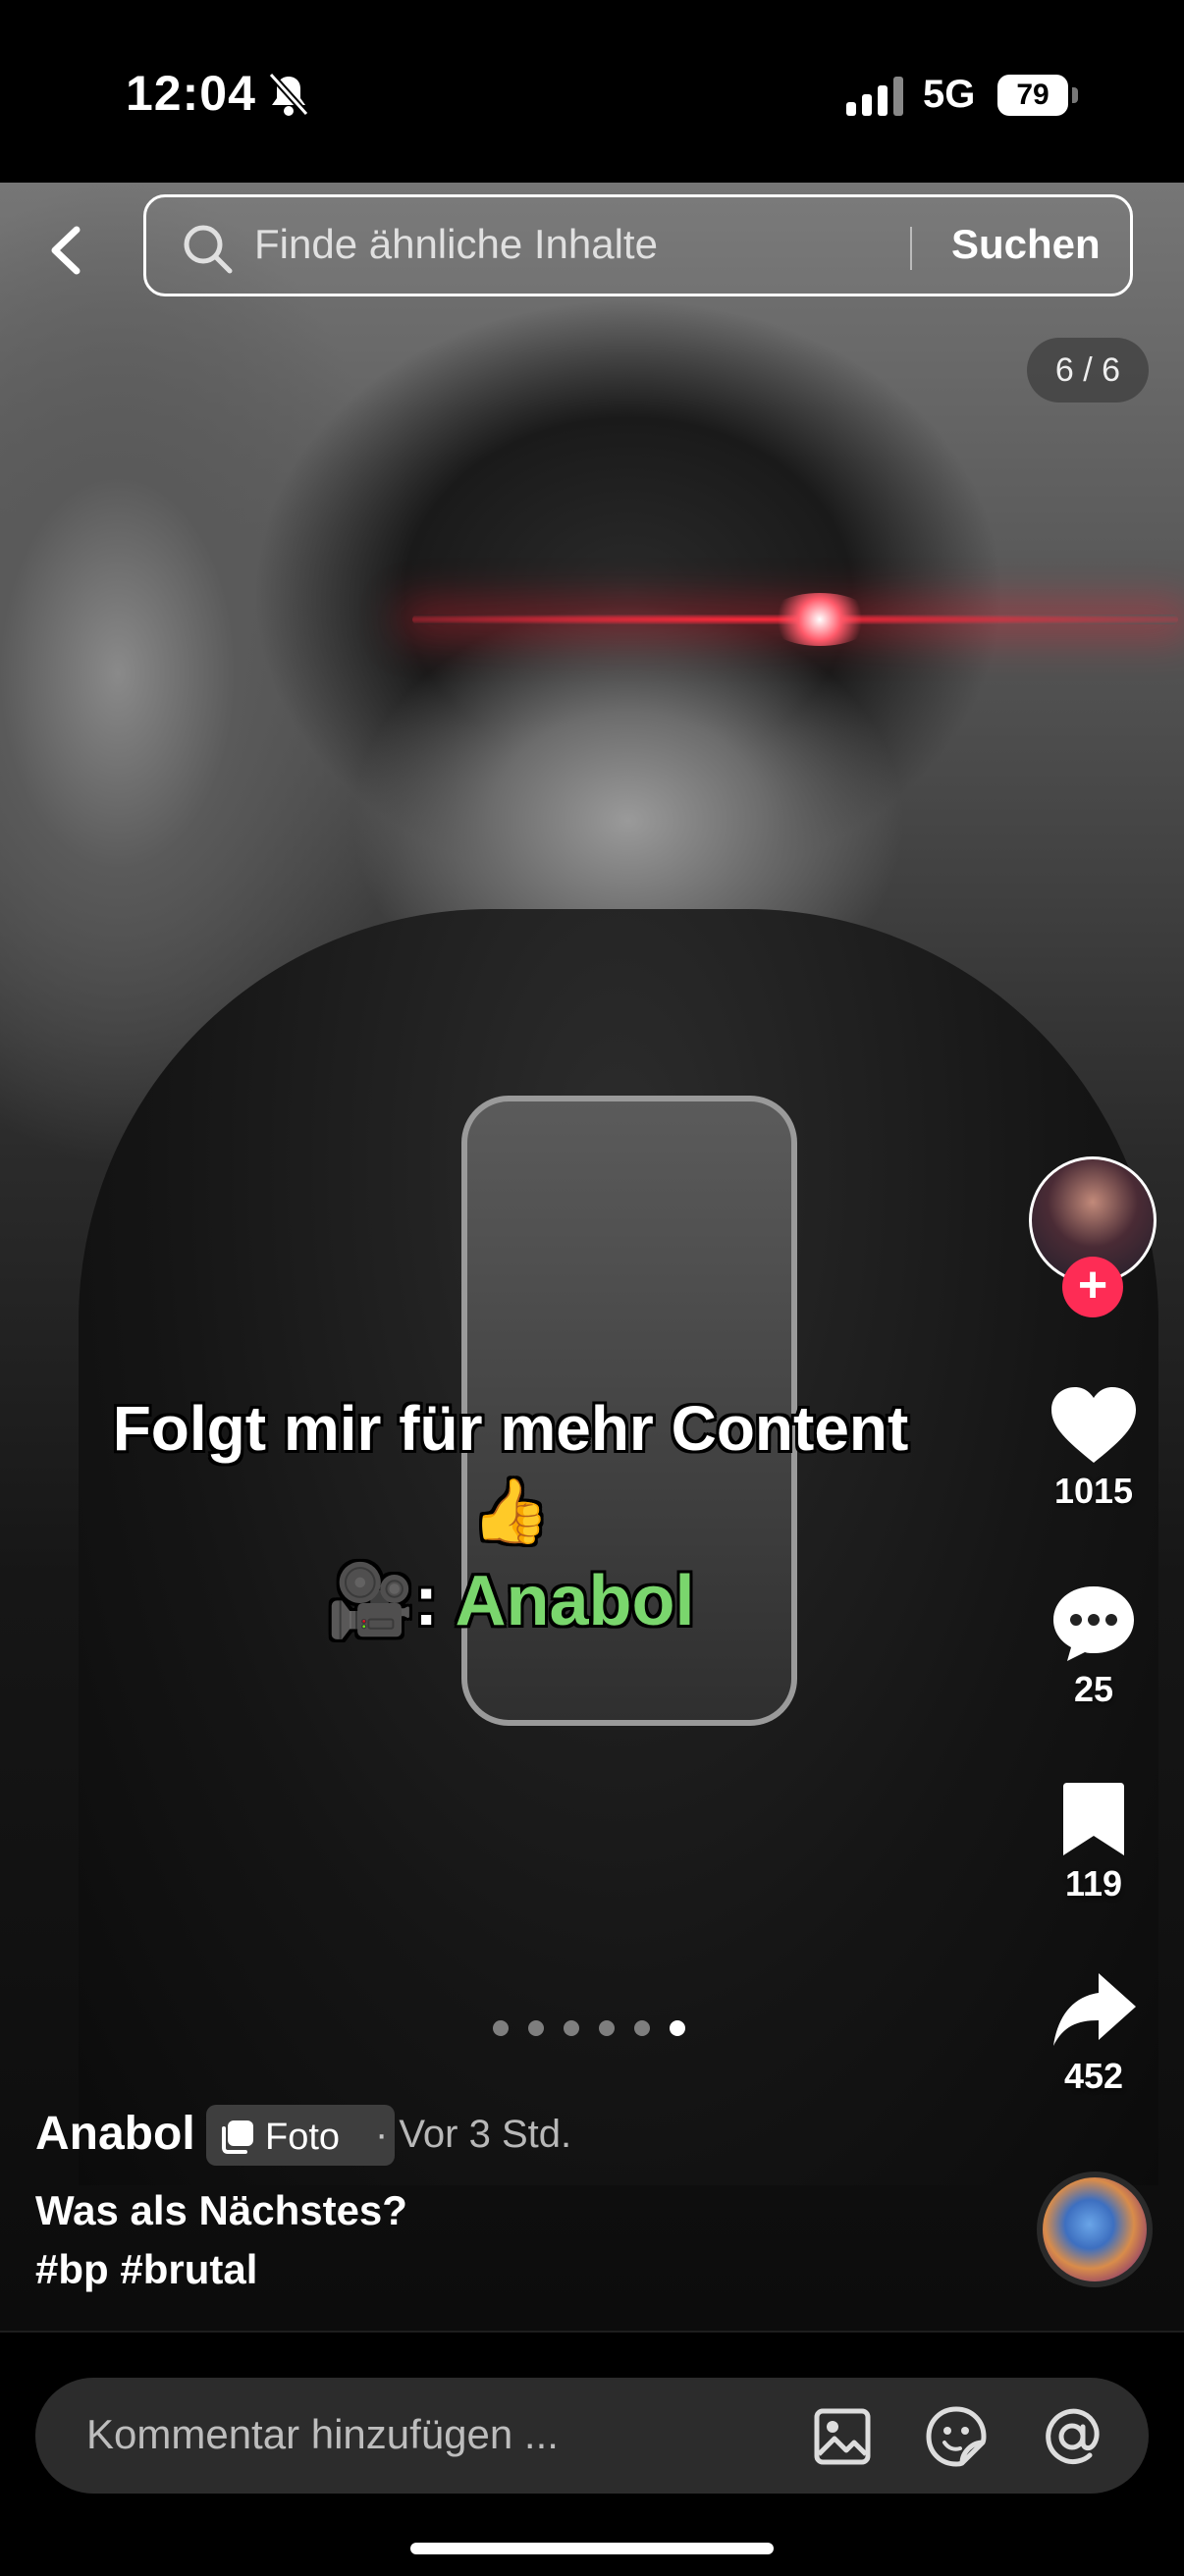  I want to click on share-button: 452, so click(1094, 2033).